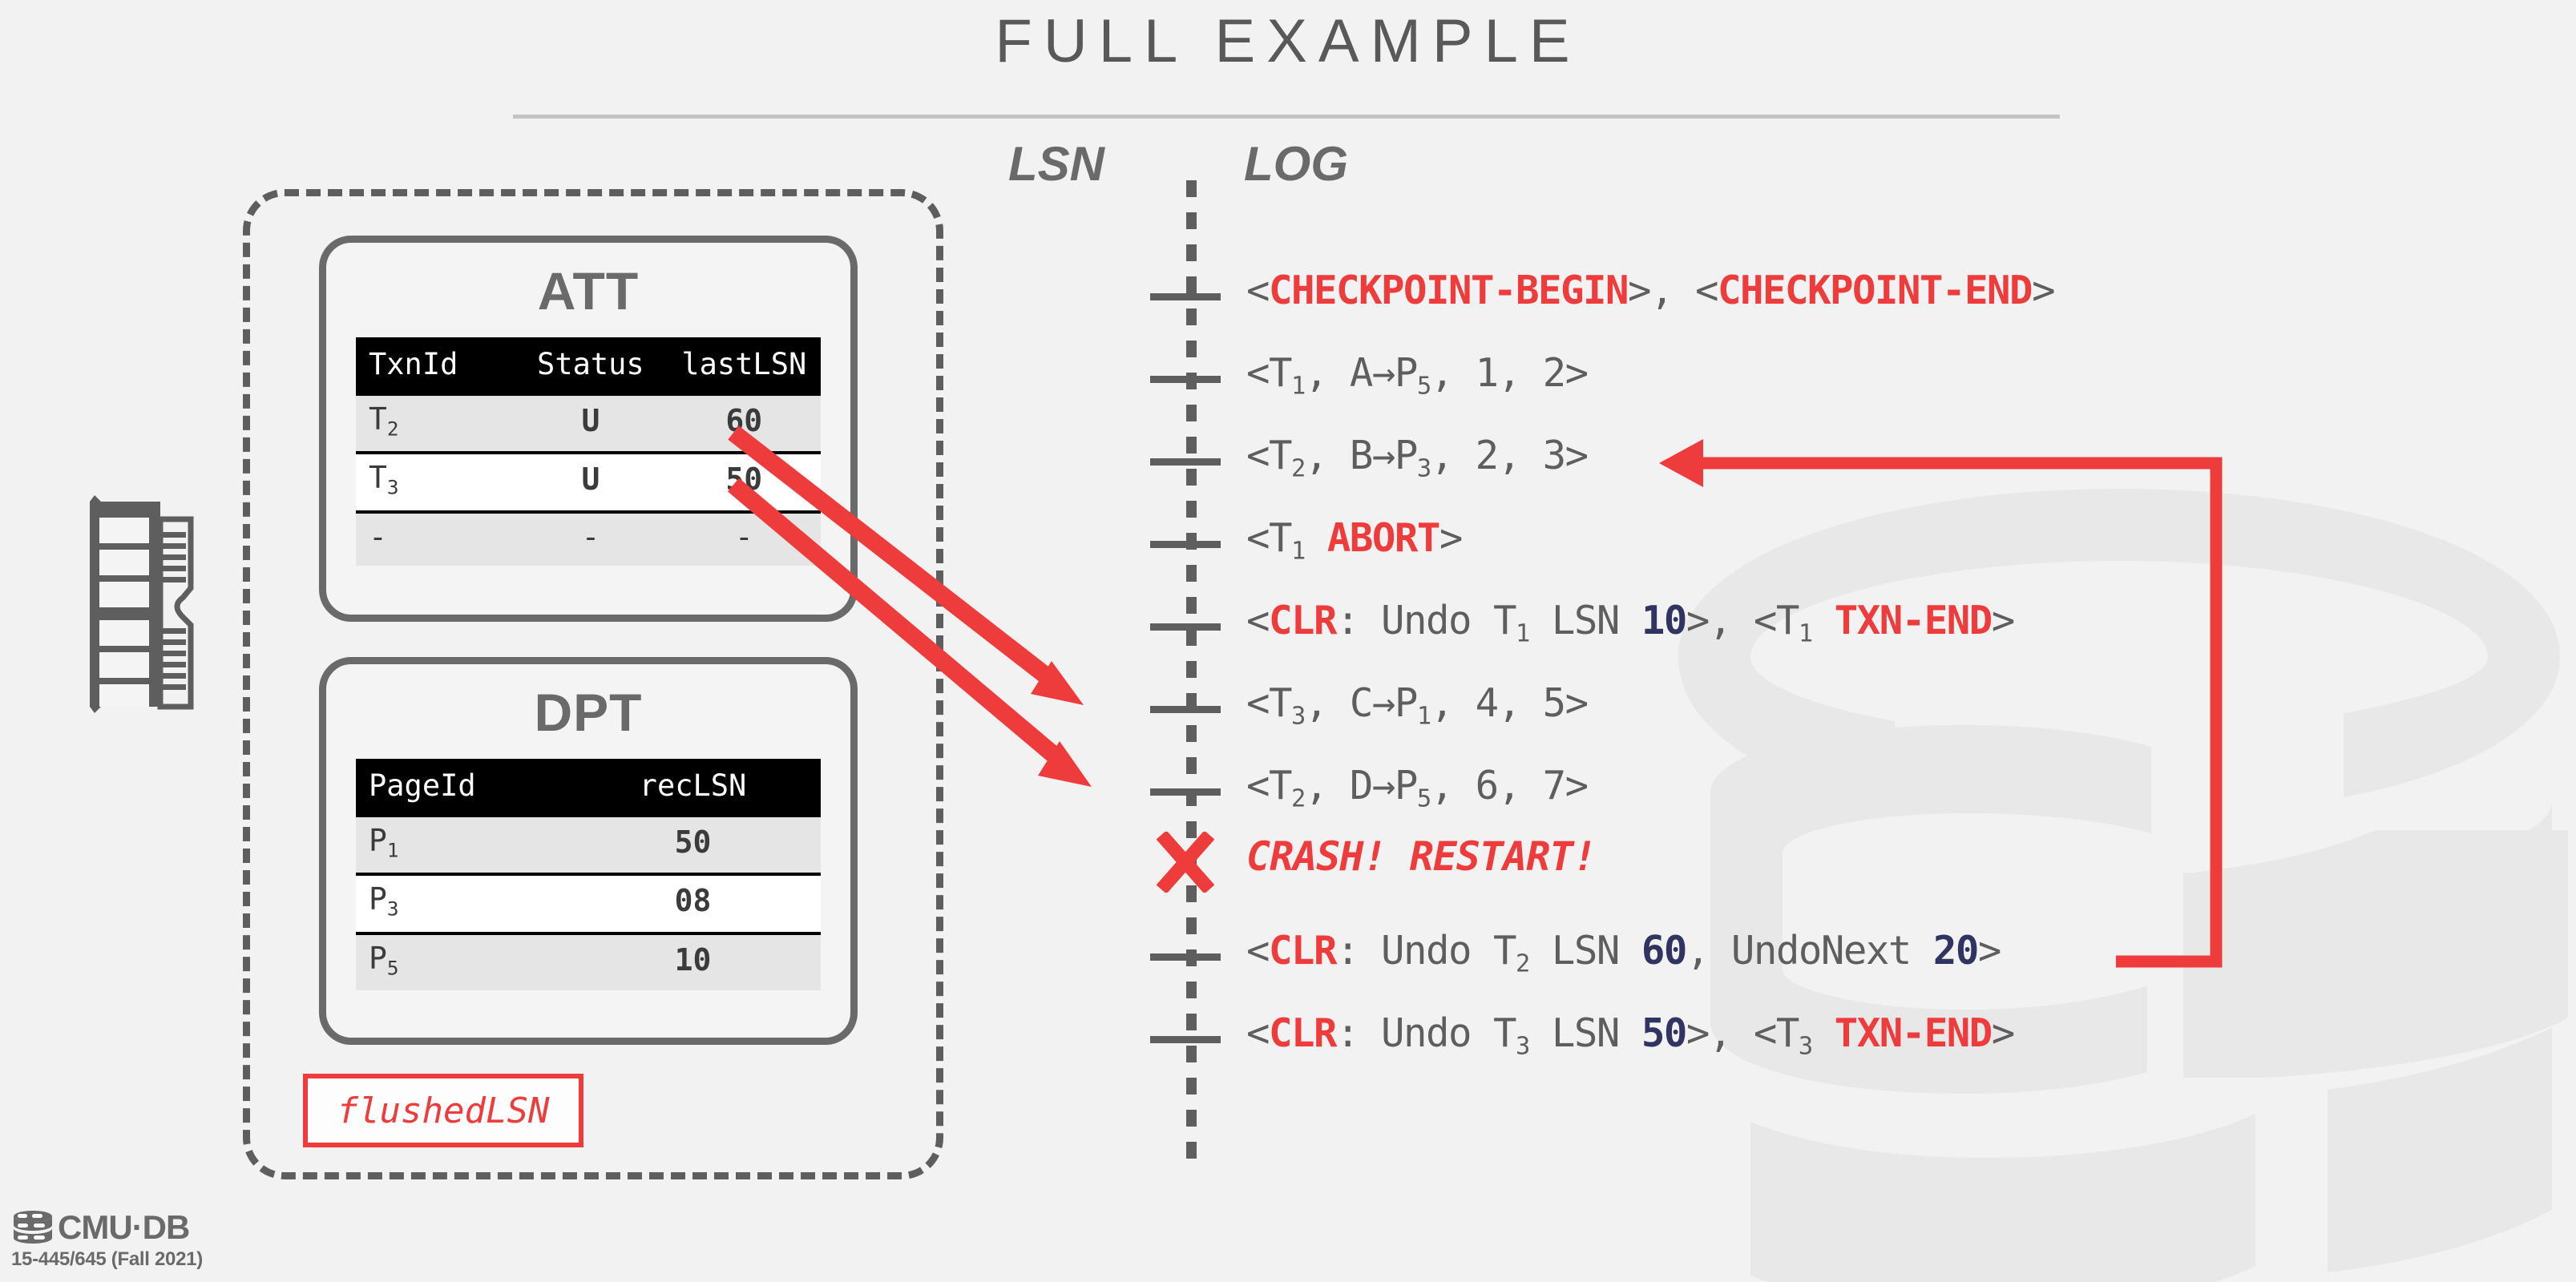 This screenshot has width=2576, height=1282. Describe the element at coordinates (1624, 953) in the screenshot. I see `log-entry-text: <CLR: Undo T2 LSN 60, UndoNext 20>` at that location.